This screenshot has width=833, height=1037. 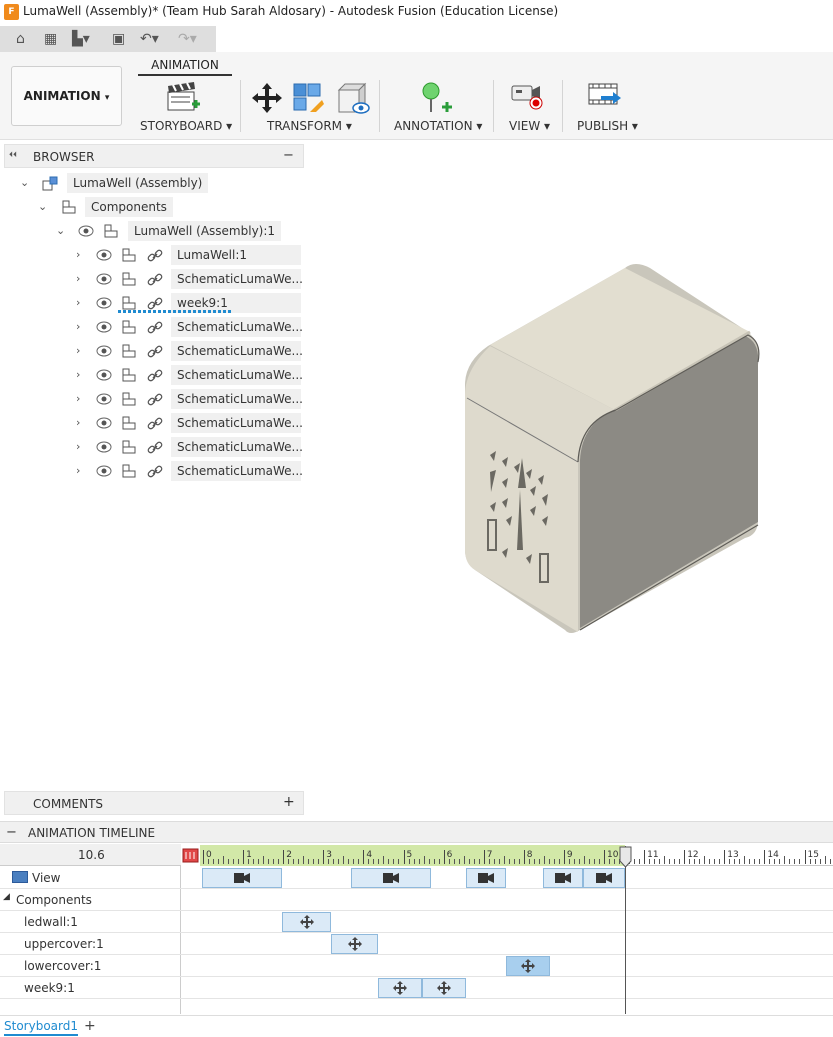 What do you see at coordinates (6, 897) in the screenshot?
I see `collapse-triangle-icon: ◢` at bounding box center [6, 897].